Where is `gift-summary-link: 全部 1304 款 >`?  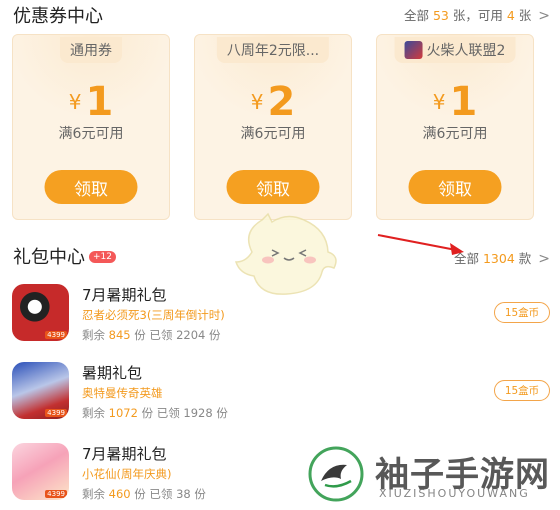 gift-summary-link: 全部 1304 款 > is located at coordinates (502, 257).